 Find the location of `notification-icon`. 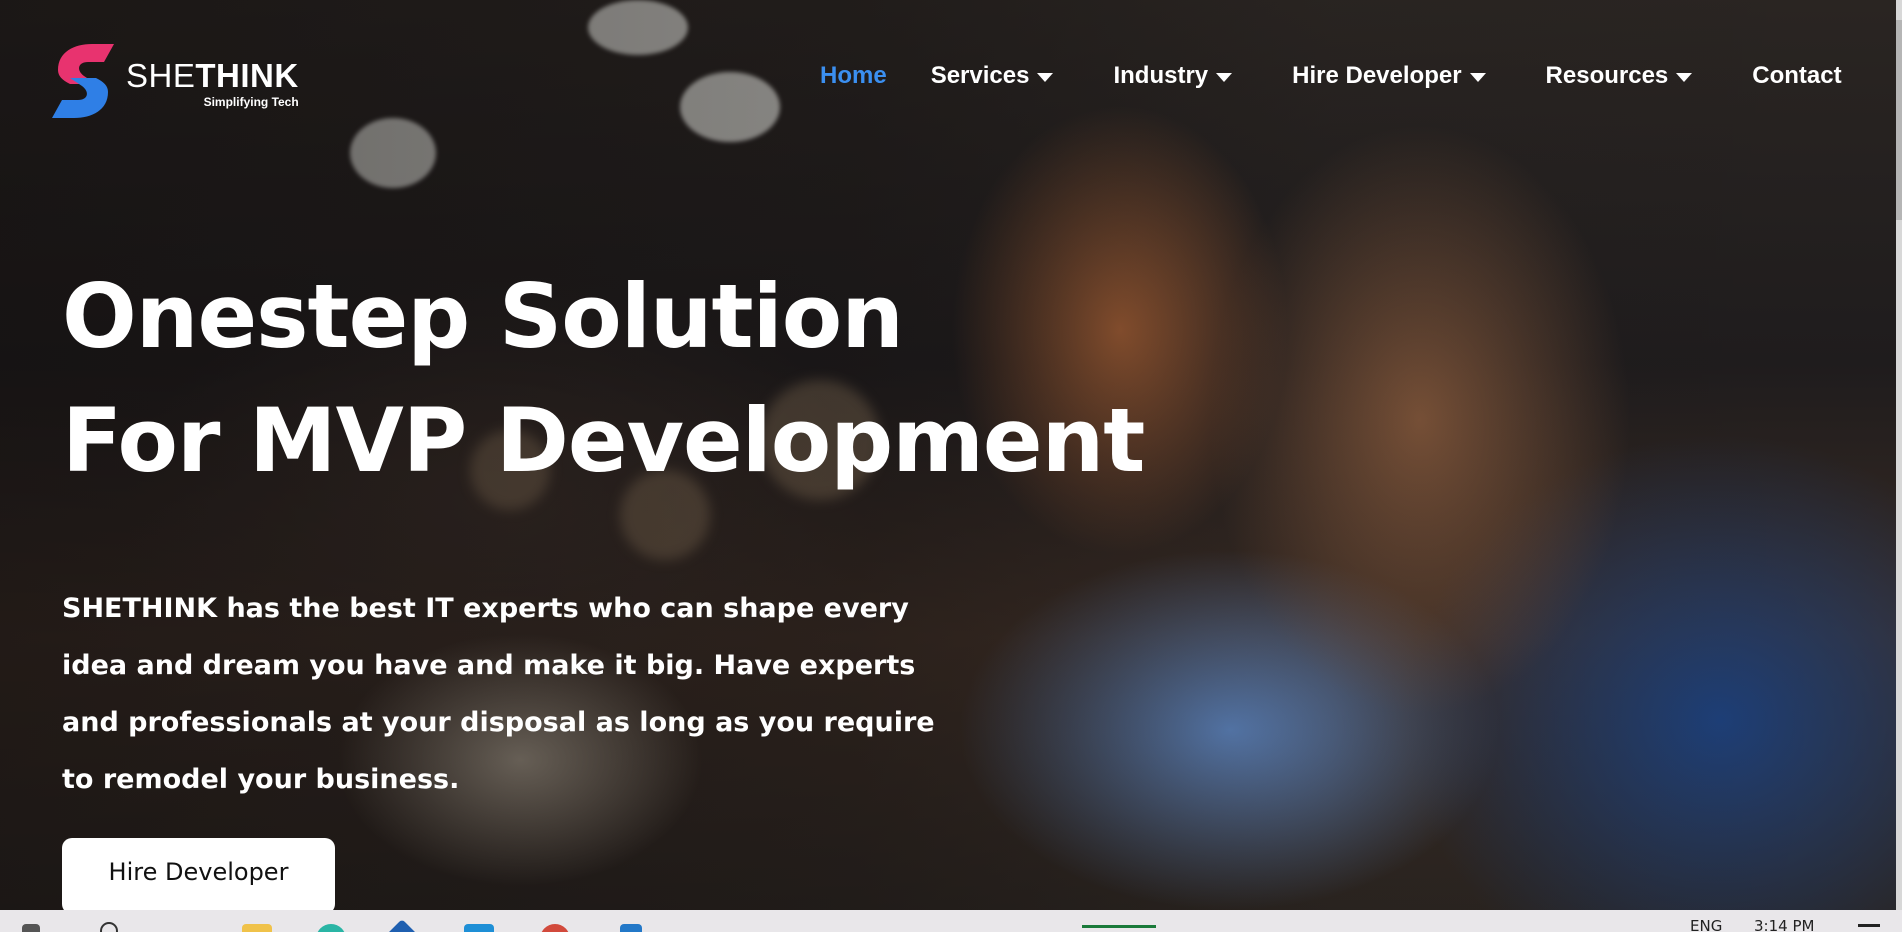

notification-icon is located at coordinates (1869, 925).